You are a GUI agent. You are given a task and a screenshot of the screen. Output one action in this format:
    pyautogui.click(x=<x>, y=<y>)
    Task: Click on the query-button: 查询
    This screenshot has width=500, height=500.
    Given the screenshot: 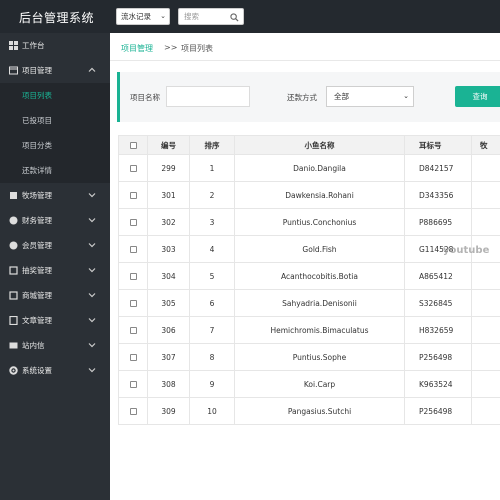 What is the action you would take?
    pyautogui.click(x=477, y=96)
    